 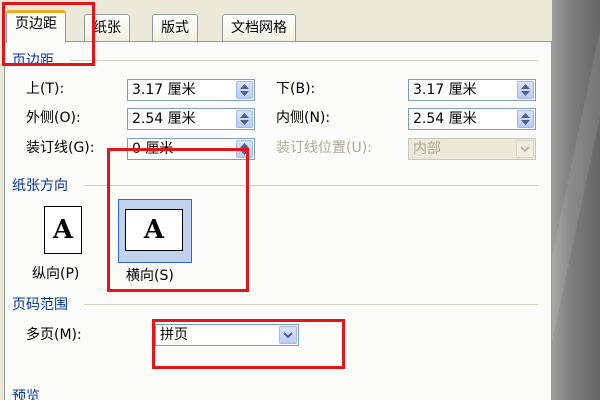 What do you see at coordinates (472, 149) in the screenshot?
I see `gutter-position-select: 内部` at bounding box center [472, 149].